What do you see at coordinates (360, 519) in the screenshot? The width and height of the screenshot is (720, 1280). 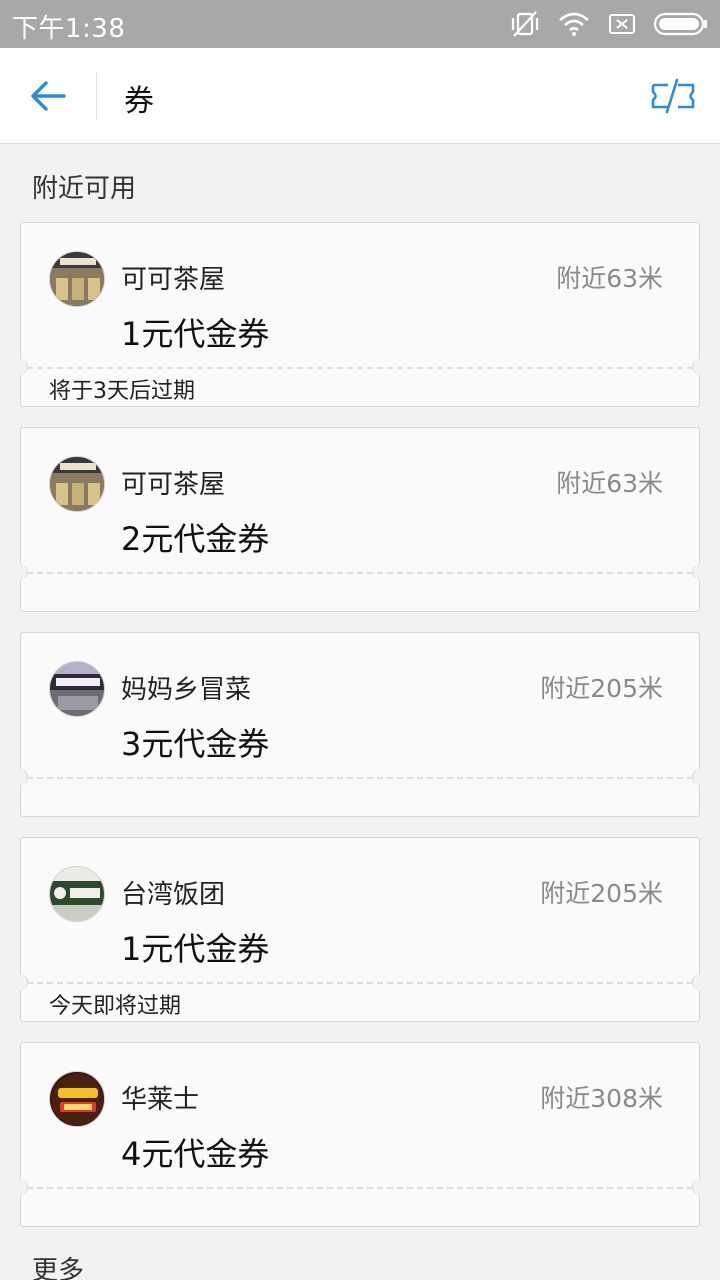 I see `coupon-card: 可可茶屋 附近63米 2元代金券` at bounding box center [360, 519].